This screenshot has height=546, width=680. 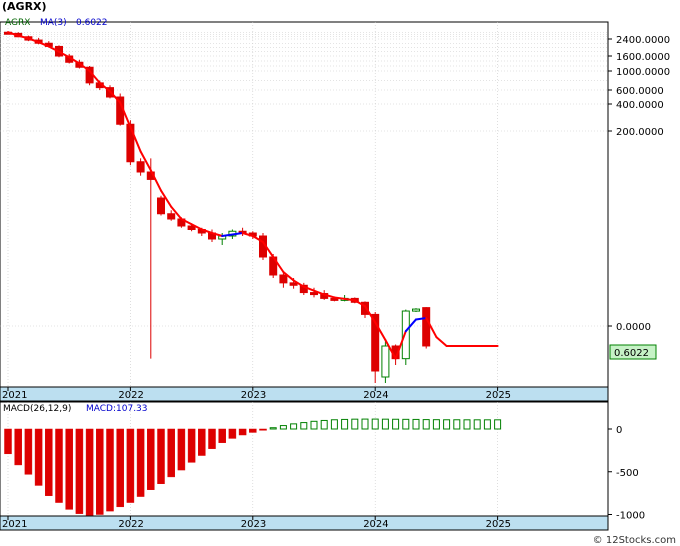 I want to click on price-y-tick-label: 200.0000, so click(x=640, y=132).